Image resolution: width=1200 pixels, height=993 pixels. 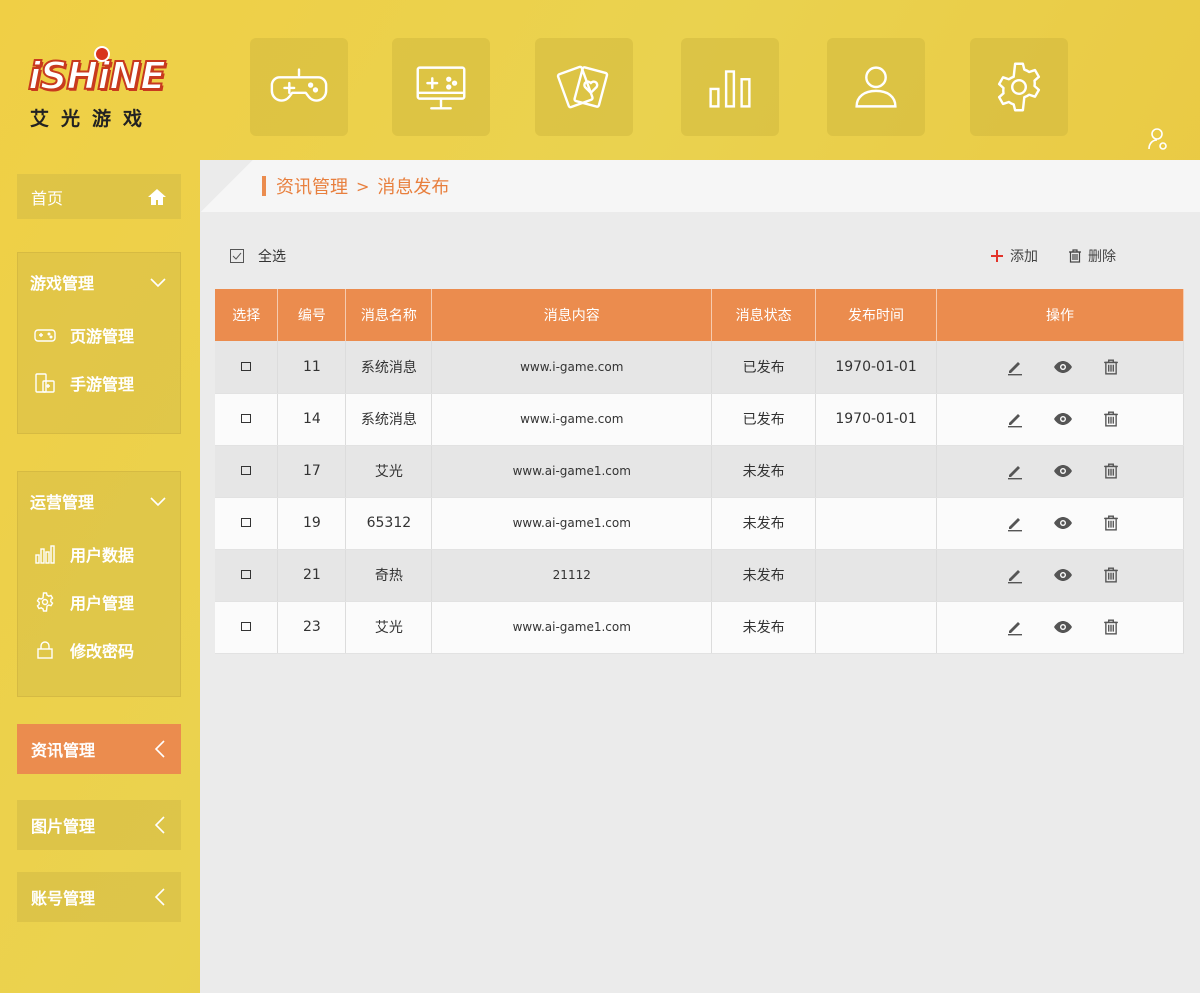 What do you see at coordinates (572, 575) in the screenshot?
I see `row-content: 21112` at bounding box center [572, 575].